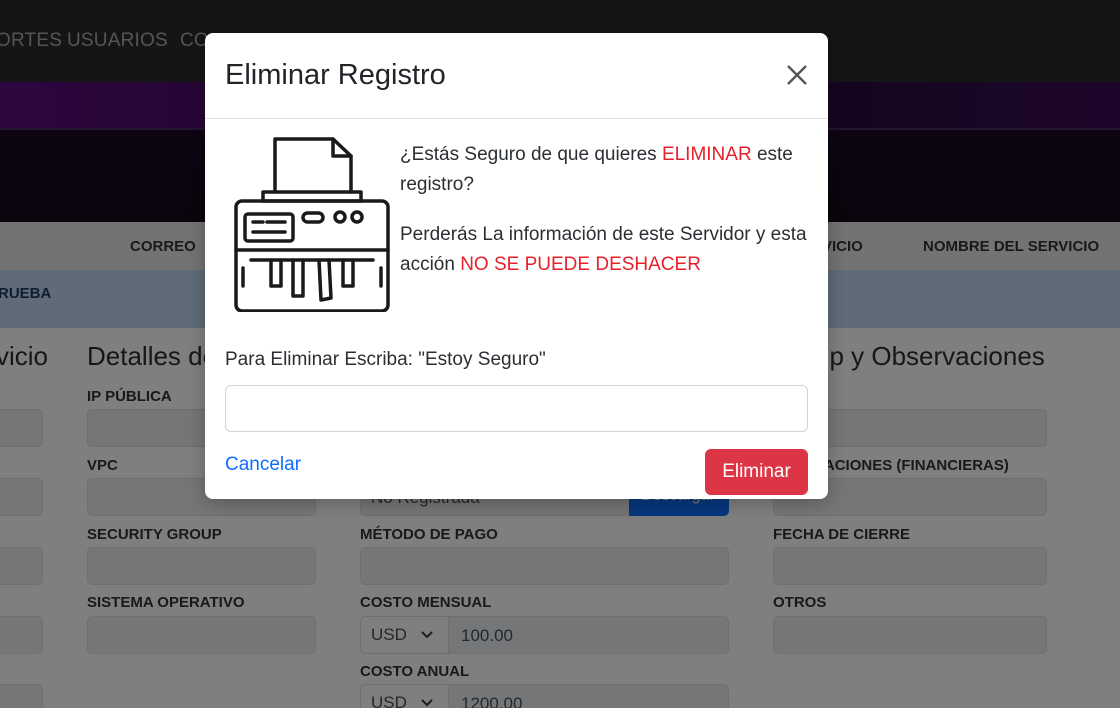 The image size is (1120, 708). What do you see at coordinates (516, 76) in the screenshot?
I see `modal-header: Eliminar Registro` at bounding box center [516, 76].